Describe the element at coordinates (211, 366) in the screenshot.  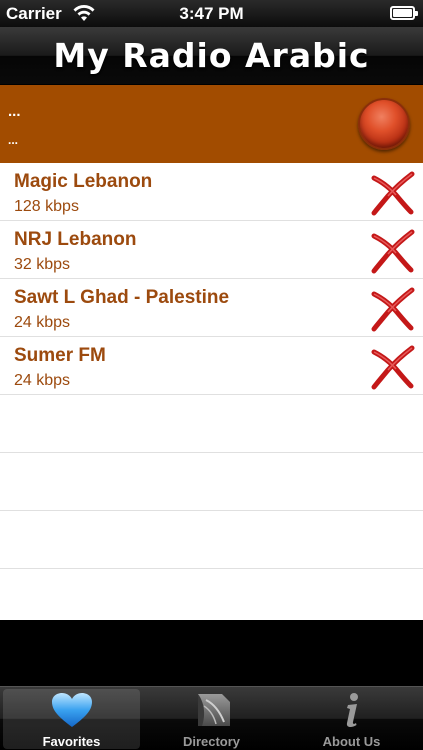
I see `list-item: Sumer FM 24 kbps` at that location.